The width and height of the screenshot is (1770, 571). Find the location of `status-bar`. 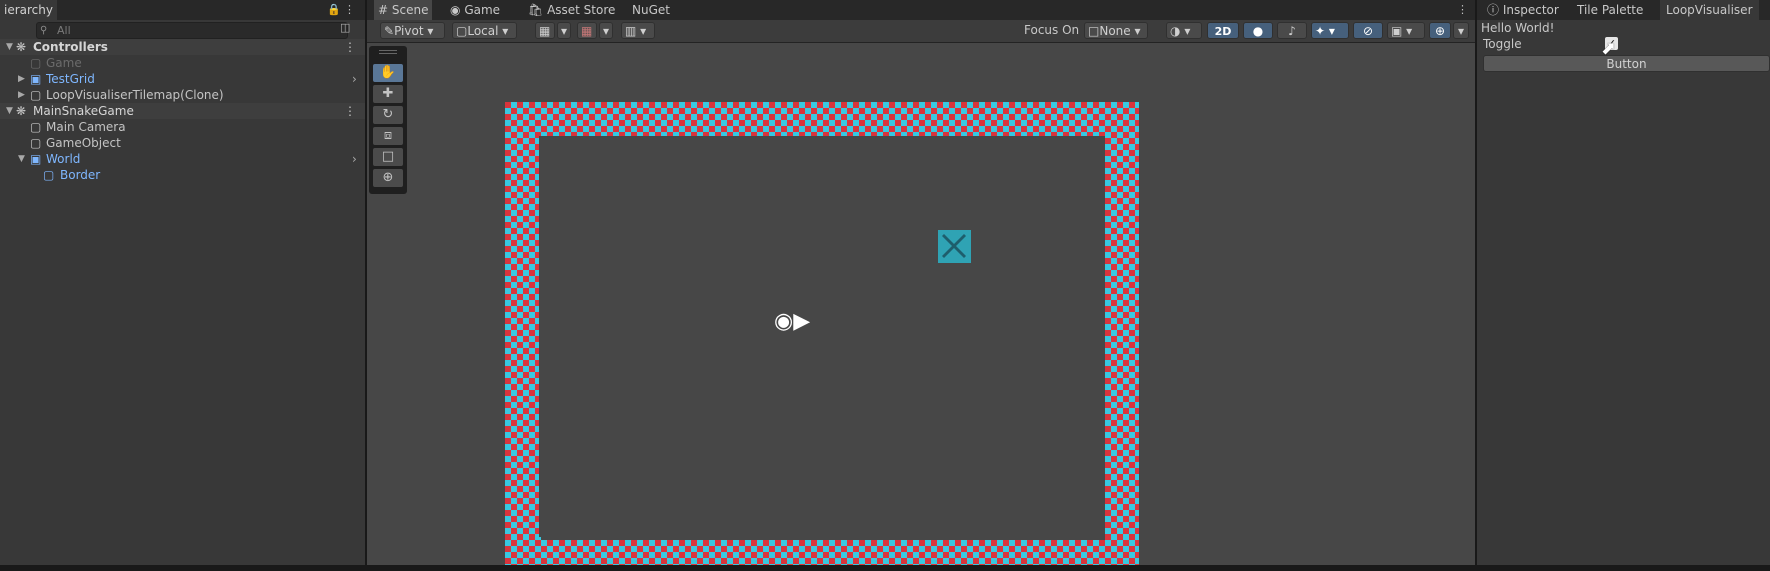

status-bar is located at coordinates (885, 568).